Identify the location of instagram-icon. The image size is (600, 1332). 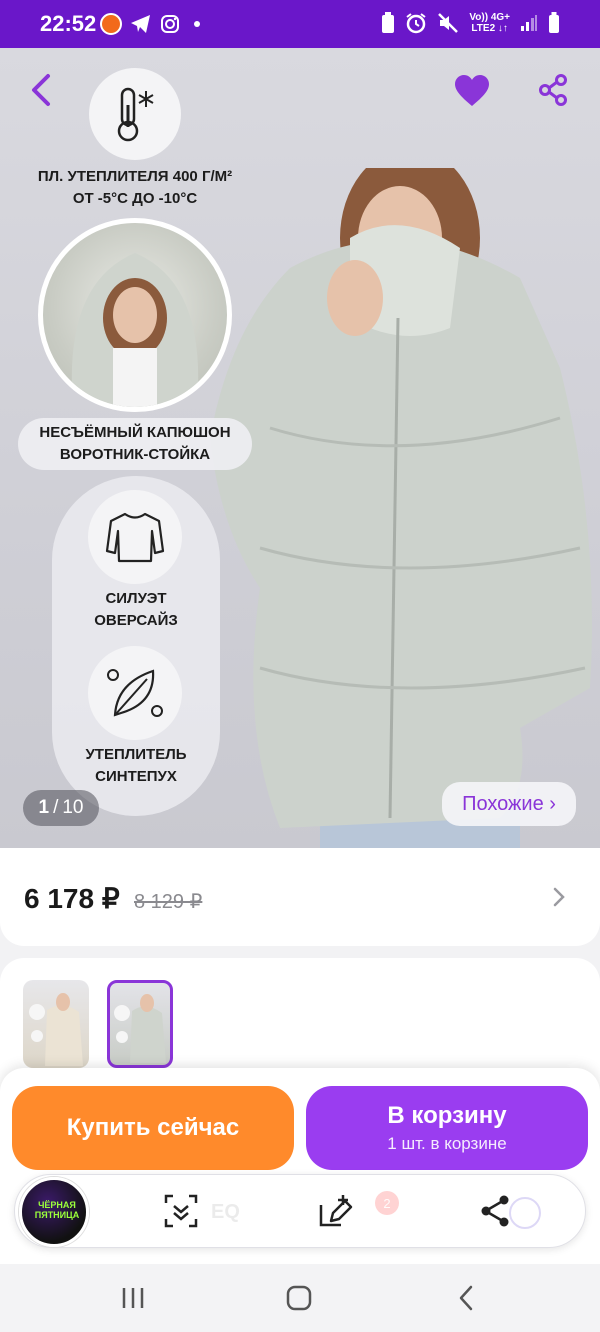
(170, 24).